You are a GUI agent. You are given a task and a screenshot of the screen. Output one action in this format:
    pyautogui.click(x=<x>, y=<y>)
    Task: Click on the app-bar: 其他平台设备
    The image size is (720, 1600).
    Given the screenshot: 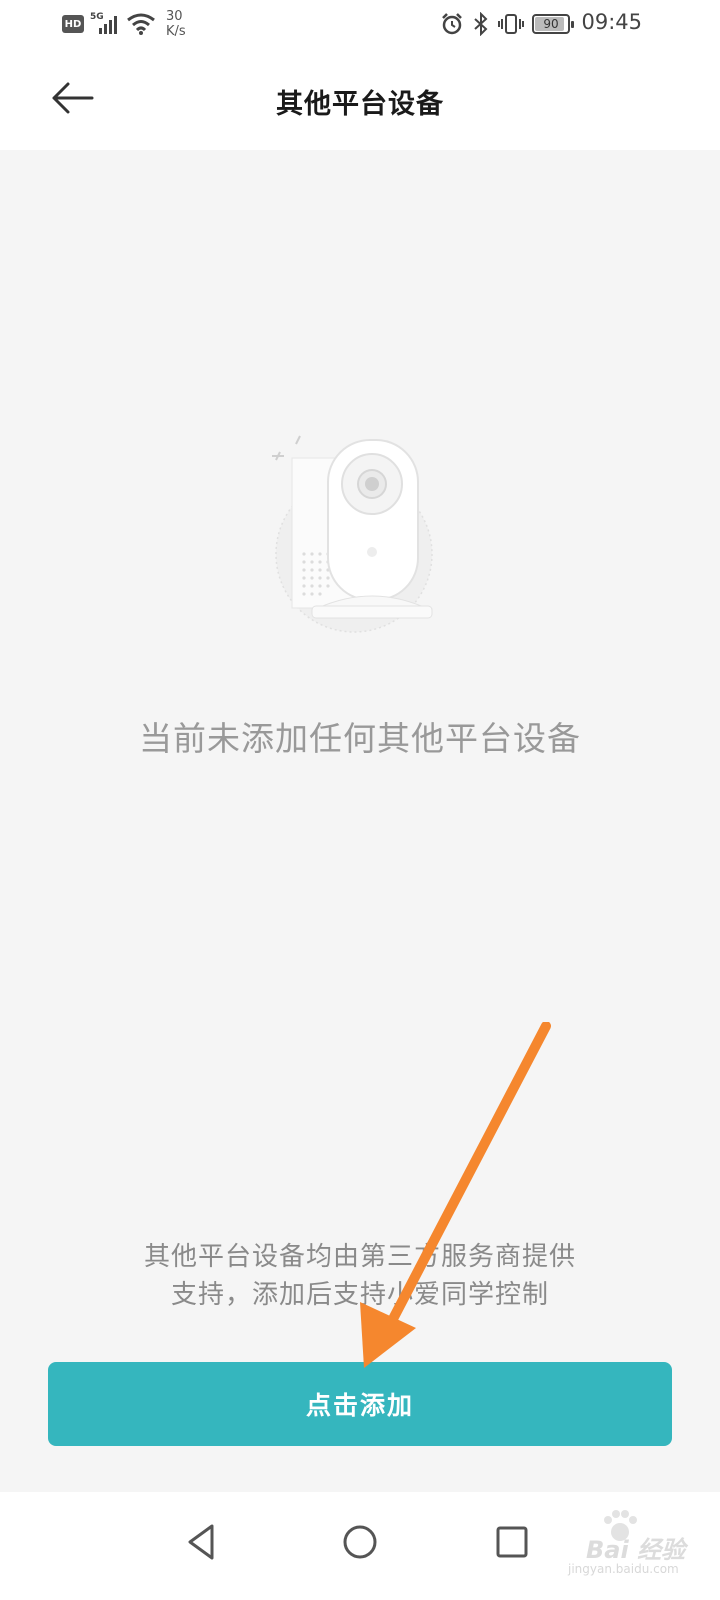 What is the action you would take?
    pyautogui.click(x=360, y=99)
    